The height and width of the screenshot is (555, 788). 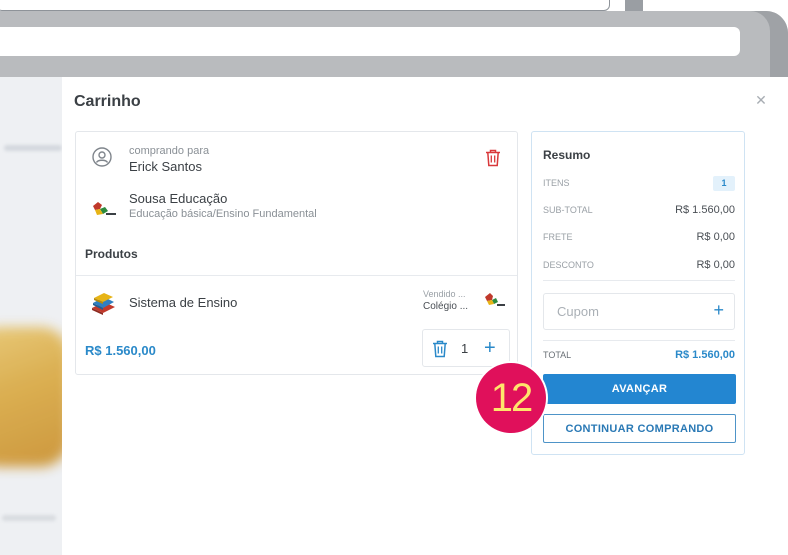 I want to click on coupon-input, so click(x=624, y=311).